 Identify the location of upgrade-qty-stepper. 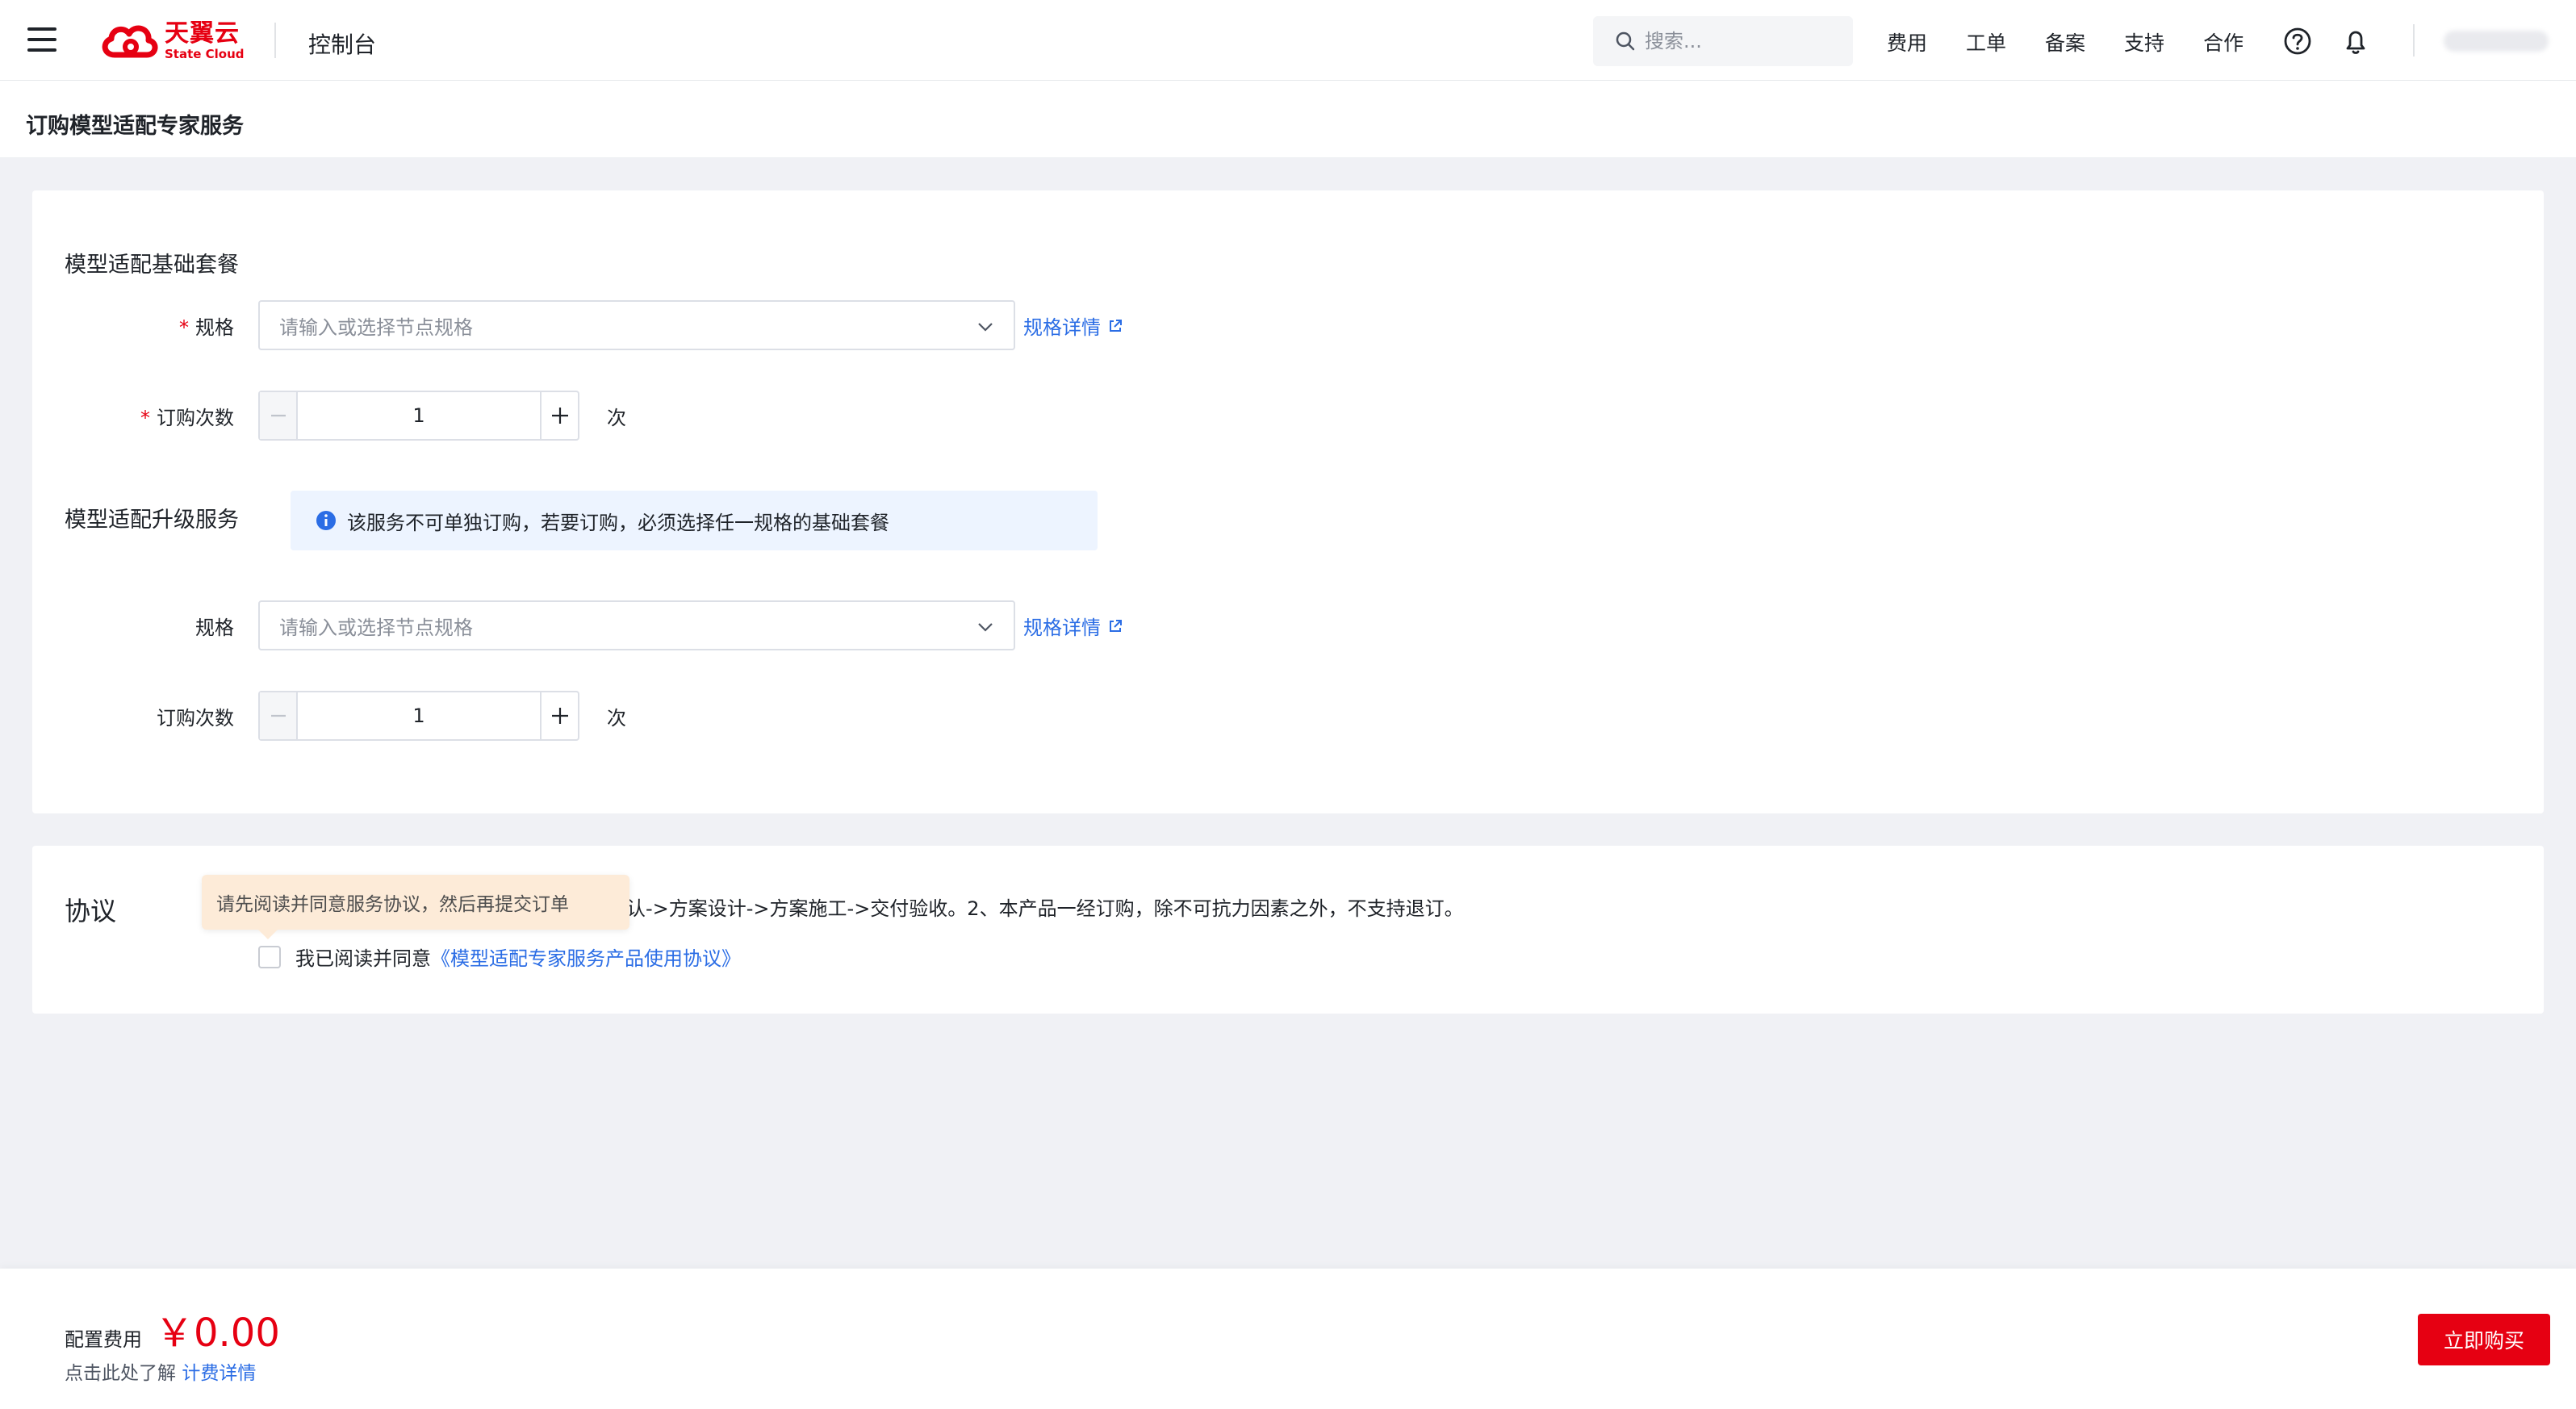
(418, 716).